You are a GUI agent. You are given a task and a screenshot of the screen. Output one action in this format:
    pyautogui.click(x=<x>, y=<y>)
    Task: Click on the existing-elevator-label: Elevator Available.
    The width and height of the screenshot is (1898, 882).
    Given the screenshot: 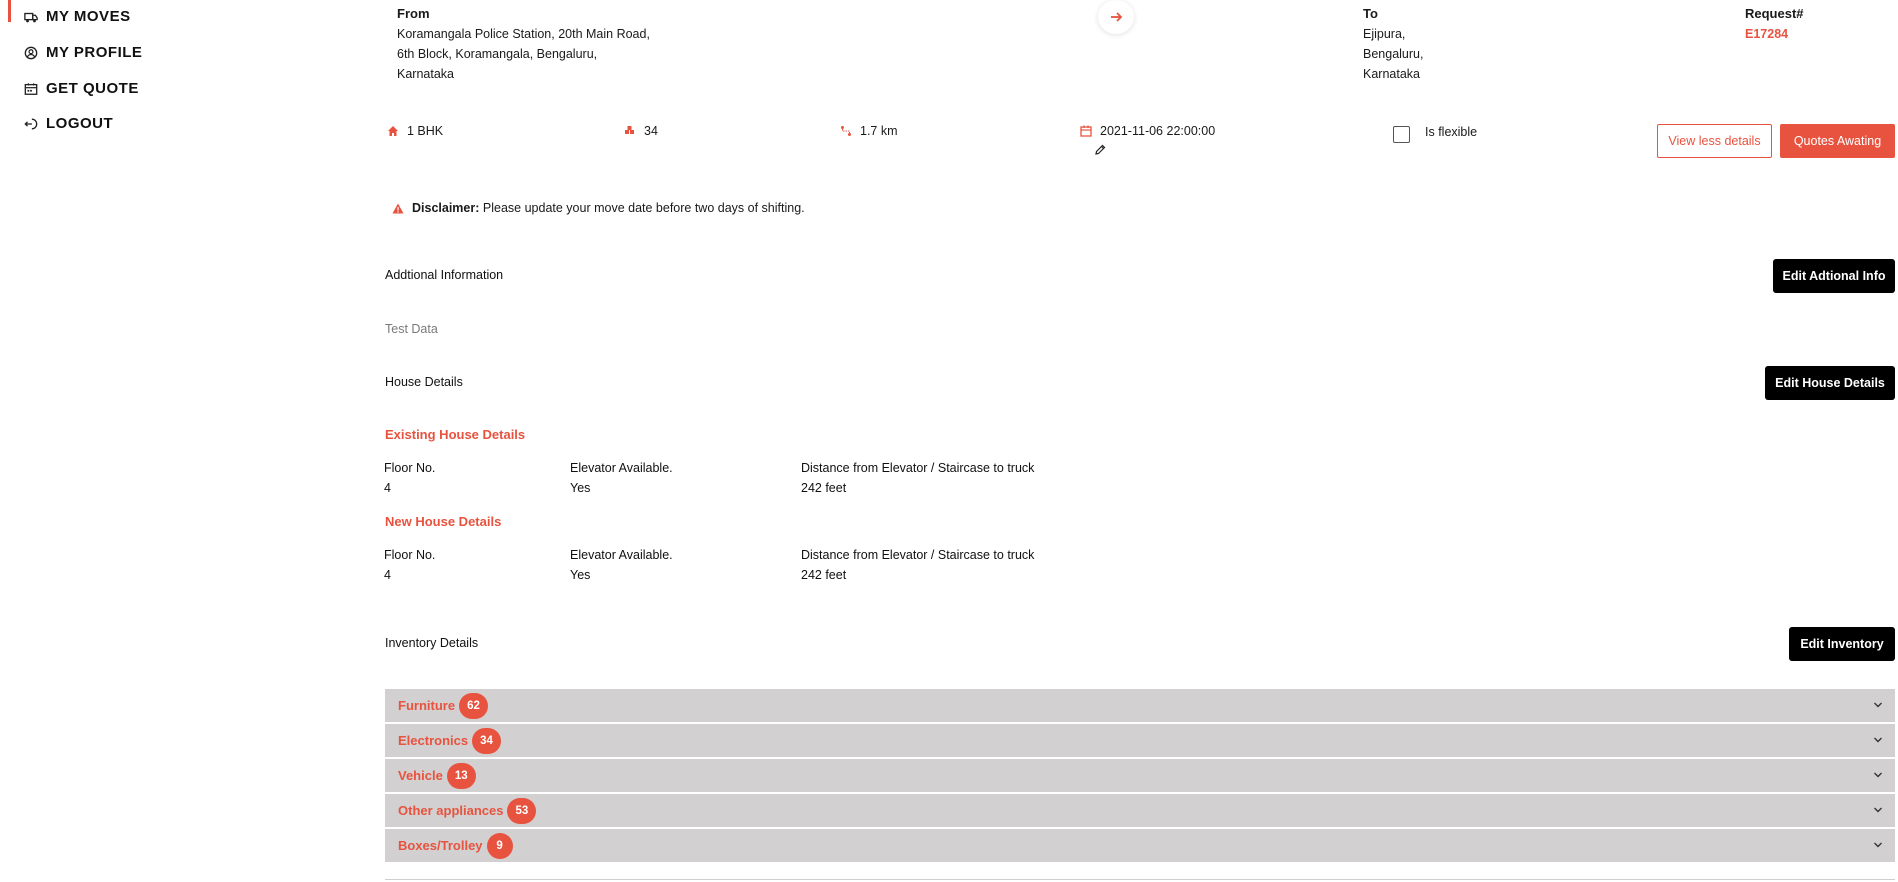 What is the action you would take?
    pyautogui.click(x=621, y=468)
    